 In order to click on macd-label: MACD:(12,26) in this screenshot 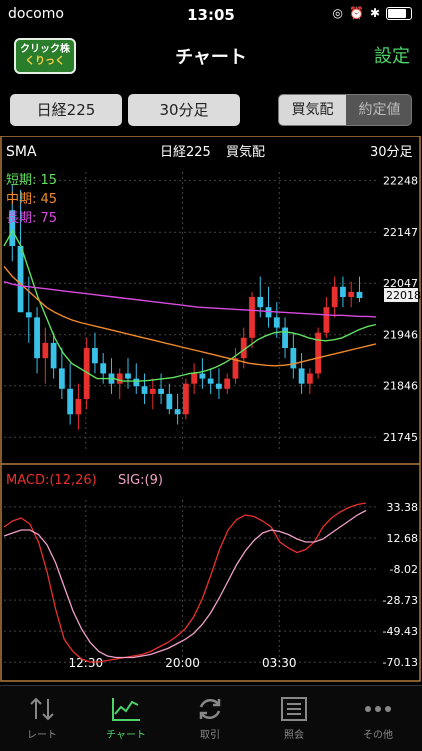, I will do `click(51, 480)`.